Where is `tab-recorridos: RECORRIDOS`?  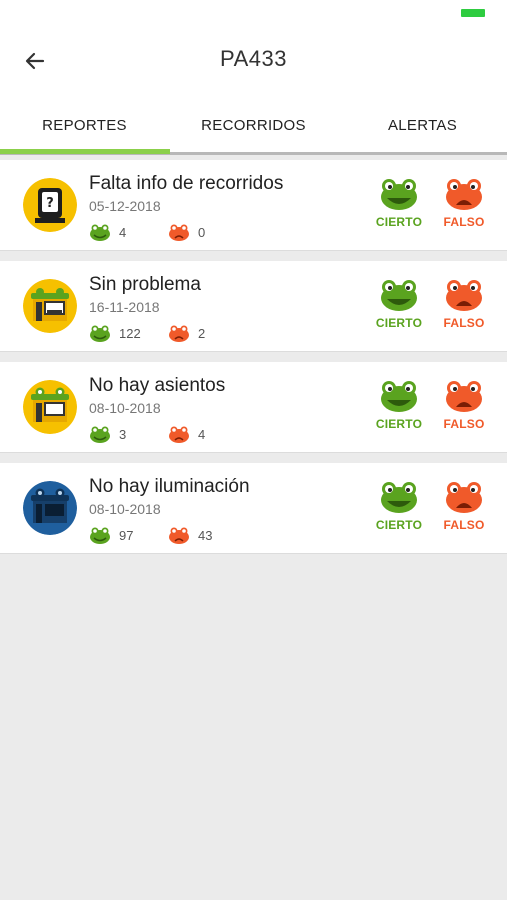
tab-recorridos: RECORRIDOS is located at coordinates (253, 125).